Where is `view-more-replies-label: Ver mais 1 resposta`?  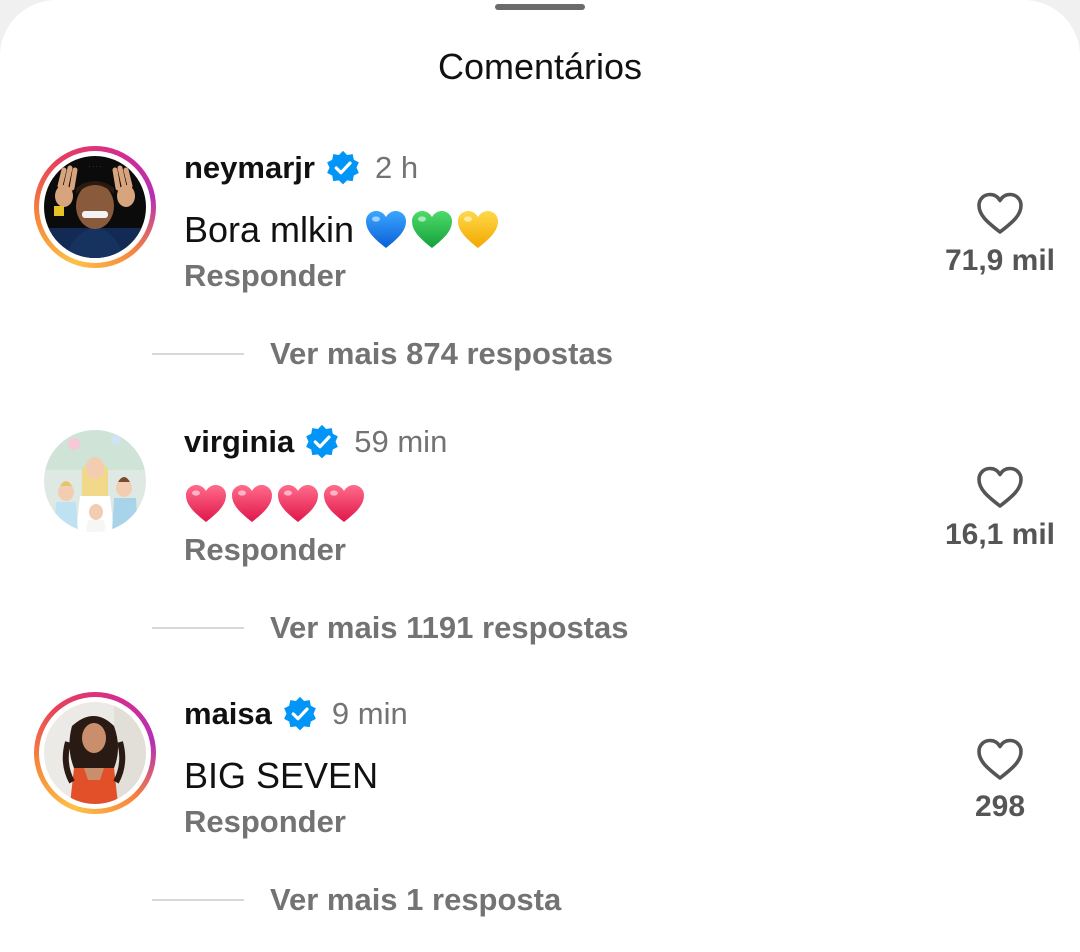
view-more-replies-label: Ver mais 1 resposta is located at coordinates (416, 899).